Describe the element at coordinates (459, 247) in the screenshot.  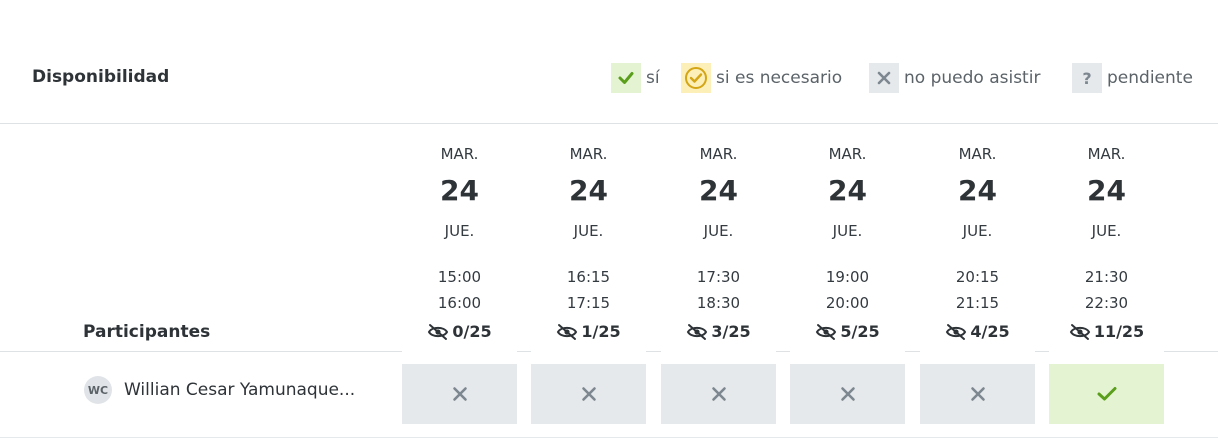
I see `date-column-header: MAR. 24 JUE. 15:00 16:00 0/25` at that location.